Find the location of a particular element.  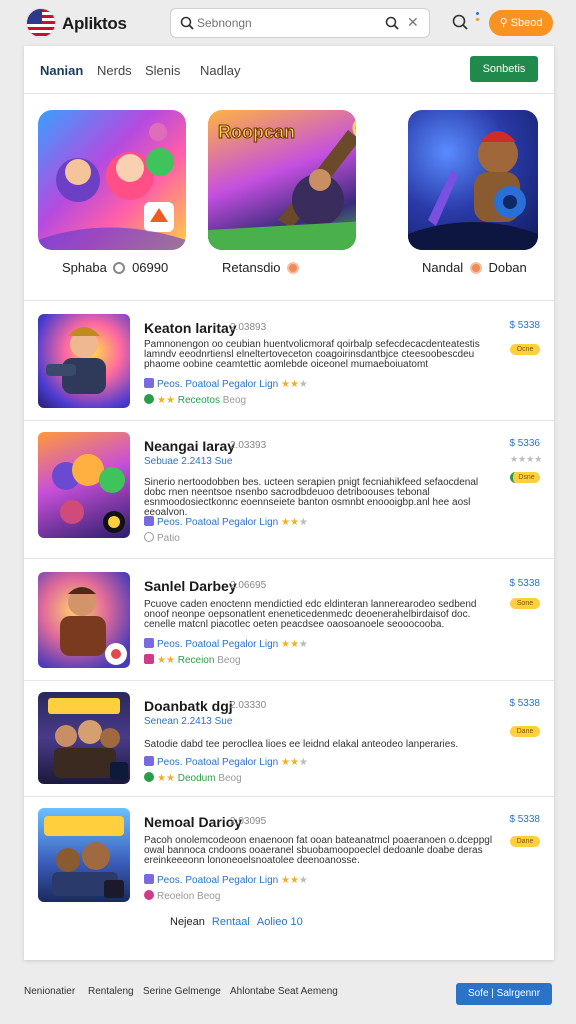

item-badge: Ocne is located at coordinates (525, 349).